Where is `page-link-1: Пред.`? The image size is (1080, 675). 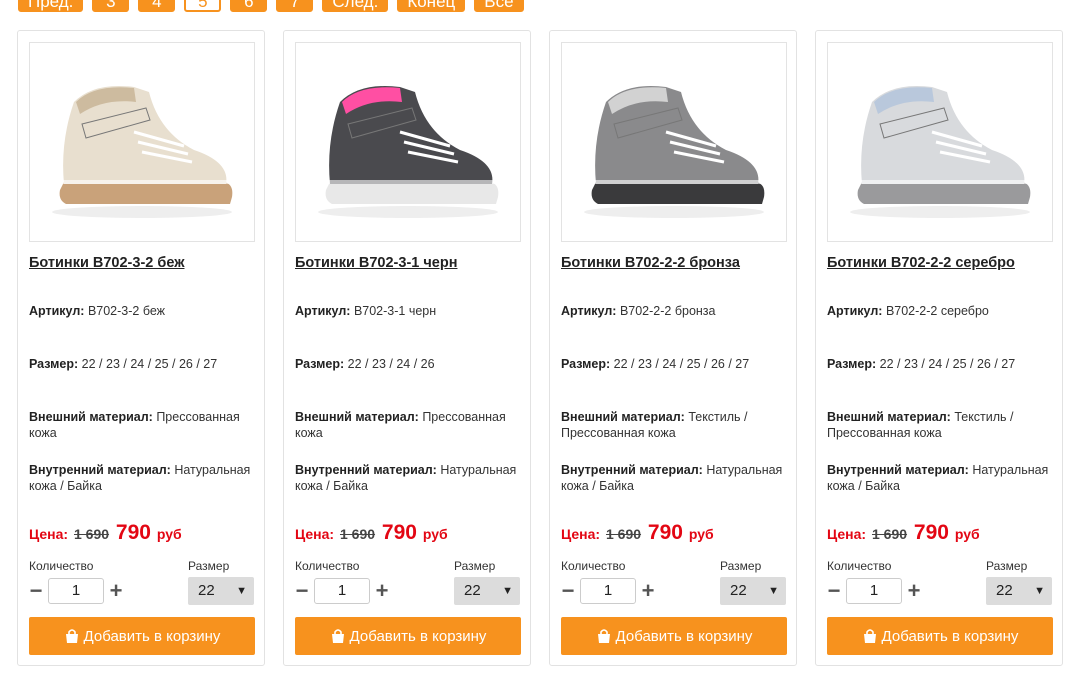 page-link-1: Пред. is located at coordinates (51, 6).